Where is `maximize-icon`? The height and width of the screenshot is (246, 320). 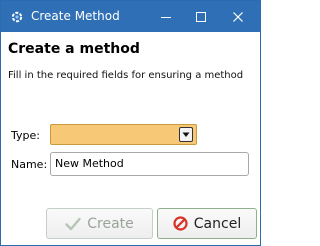
maximize-icon is located at coordinates (201, 16).